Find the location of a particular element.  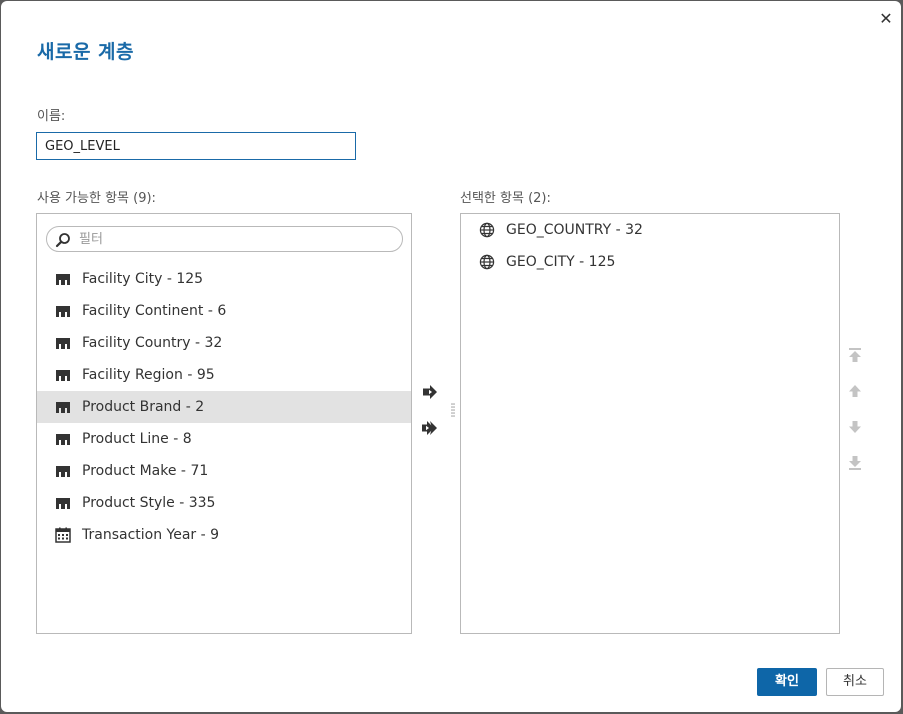

close-icon: ✕ is located at coordinates (886, 19).